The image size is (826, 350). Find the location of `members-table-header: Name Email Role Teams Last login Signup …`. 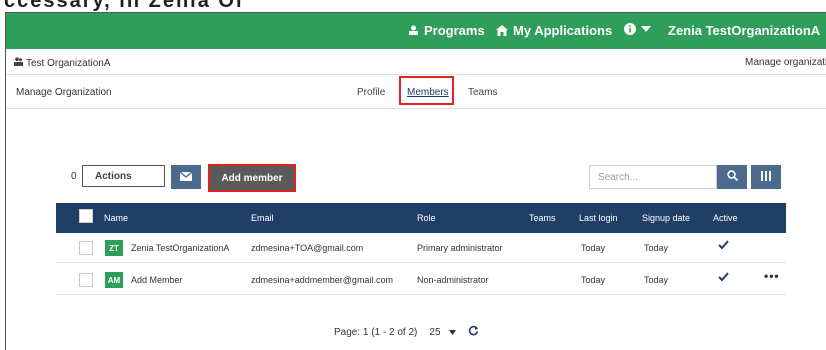

members-table-header: Name Email Role Teams Last login Signup … is located at coordinates (421, 218).